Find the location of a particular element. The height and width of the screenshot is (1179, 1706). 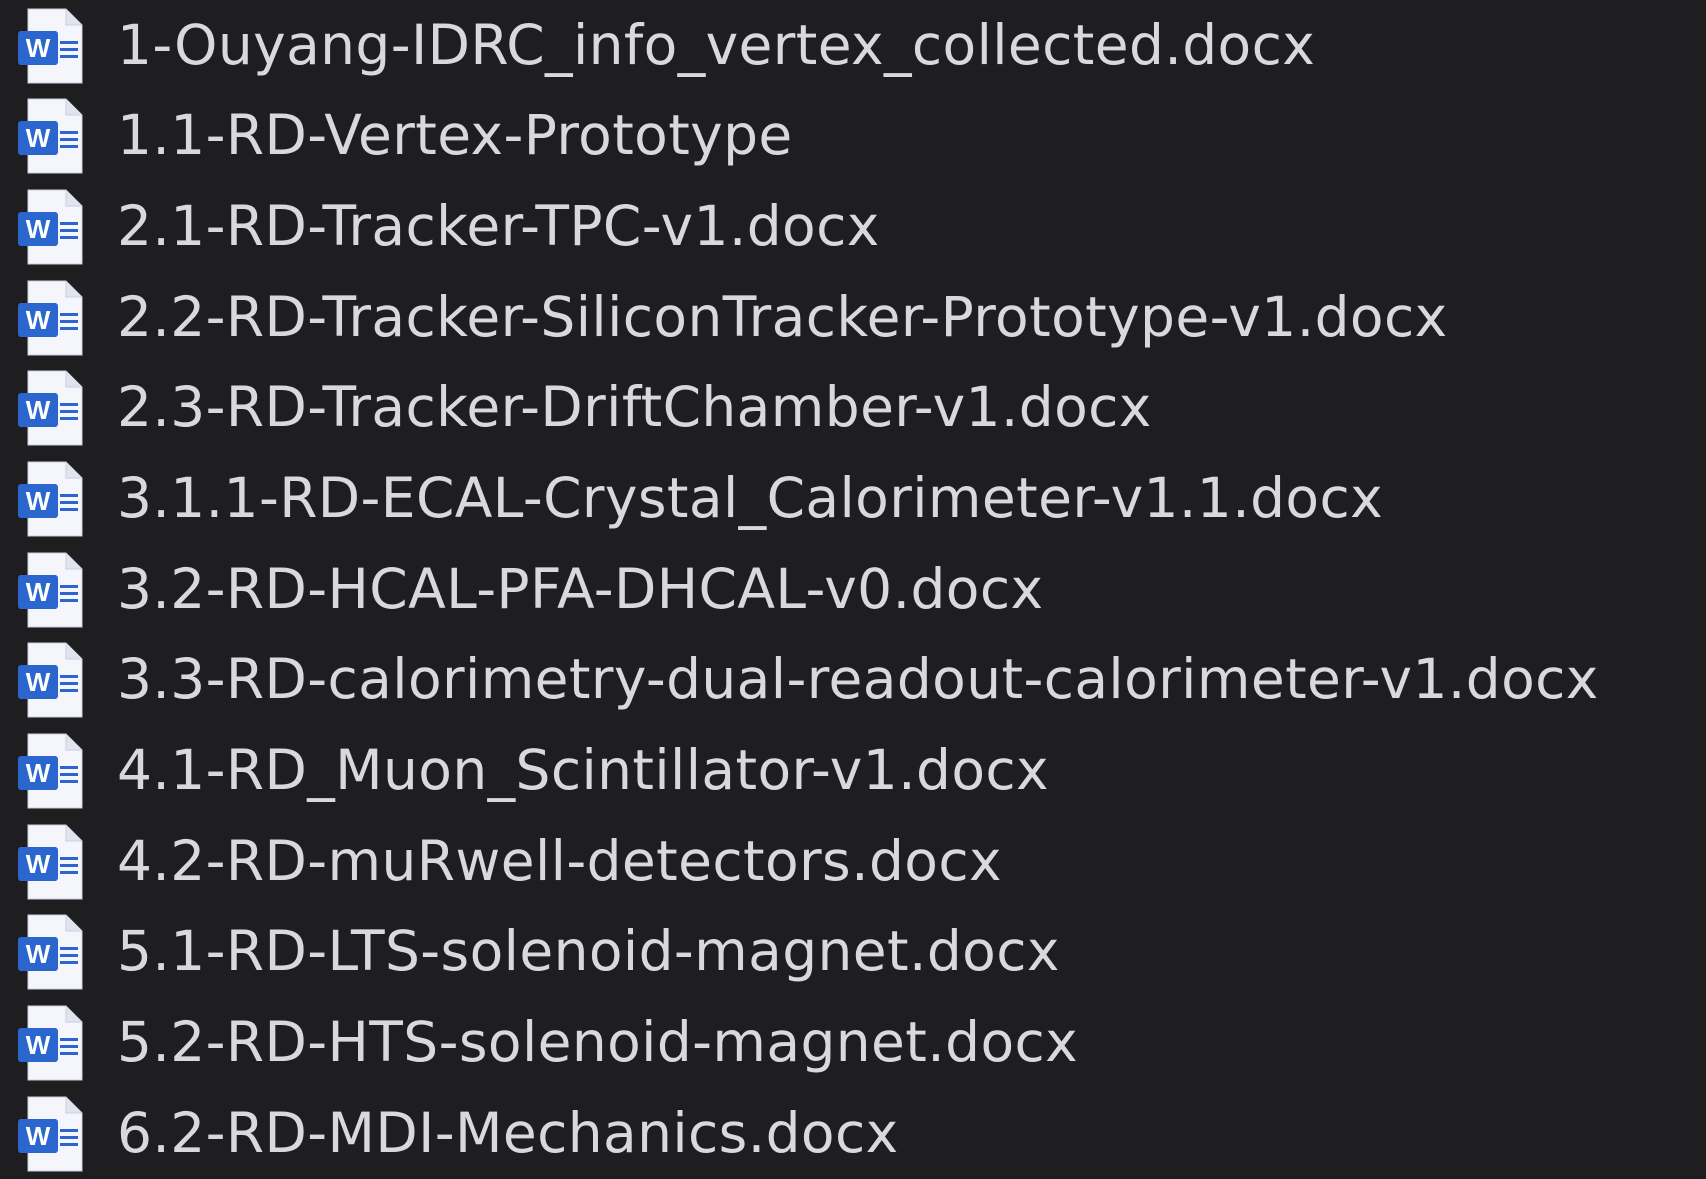

file-row: W 2.1-RD-Tracker-TPC-v1.docx is located at coordinates (853, 226).